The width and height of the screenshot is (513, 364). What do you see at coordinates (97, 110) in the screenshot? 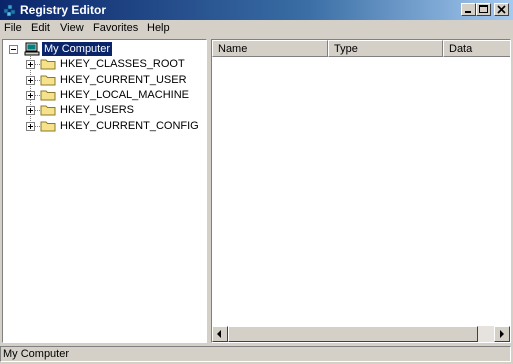
I see `tree-key-label: HKEY_USERS` at bounding box center [97, 110].